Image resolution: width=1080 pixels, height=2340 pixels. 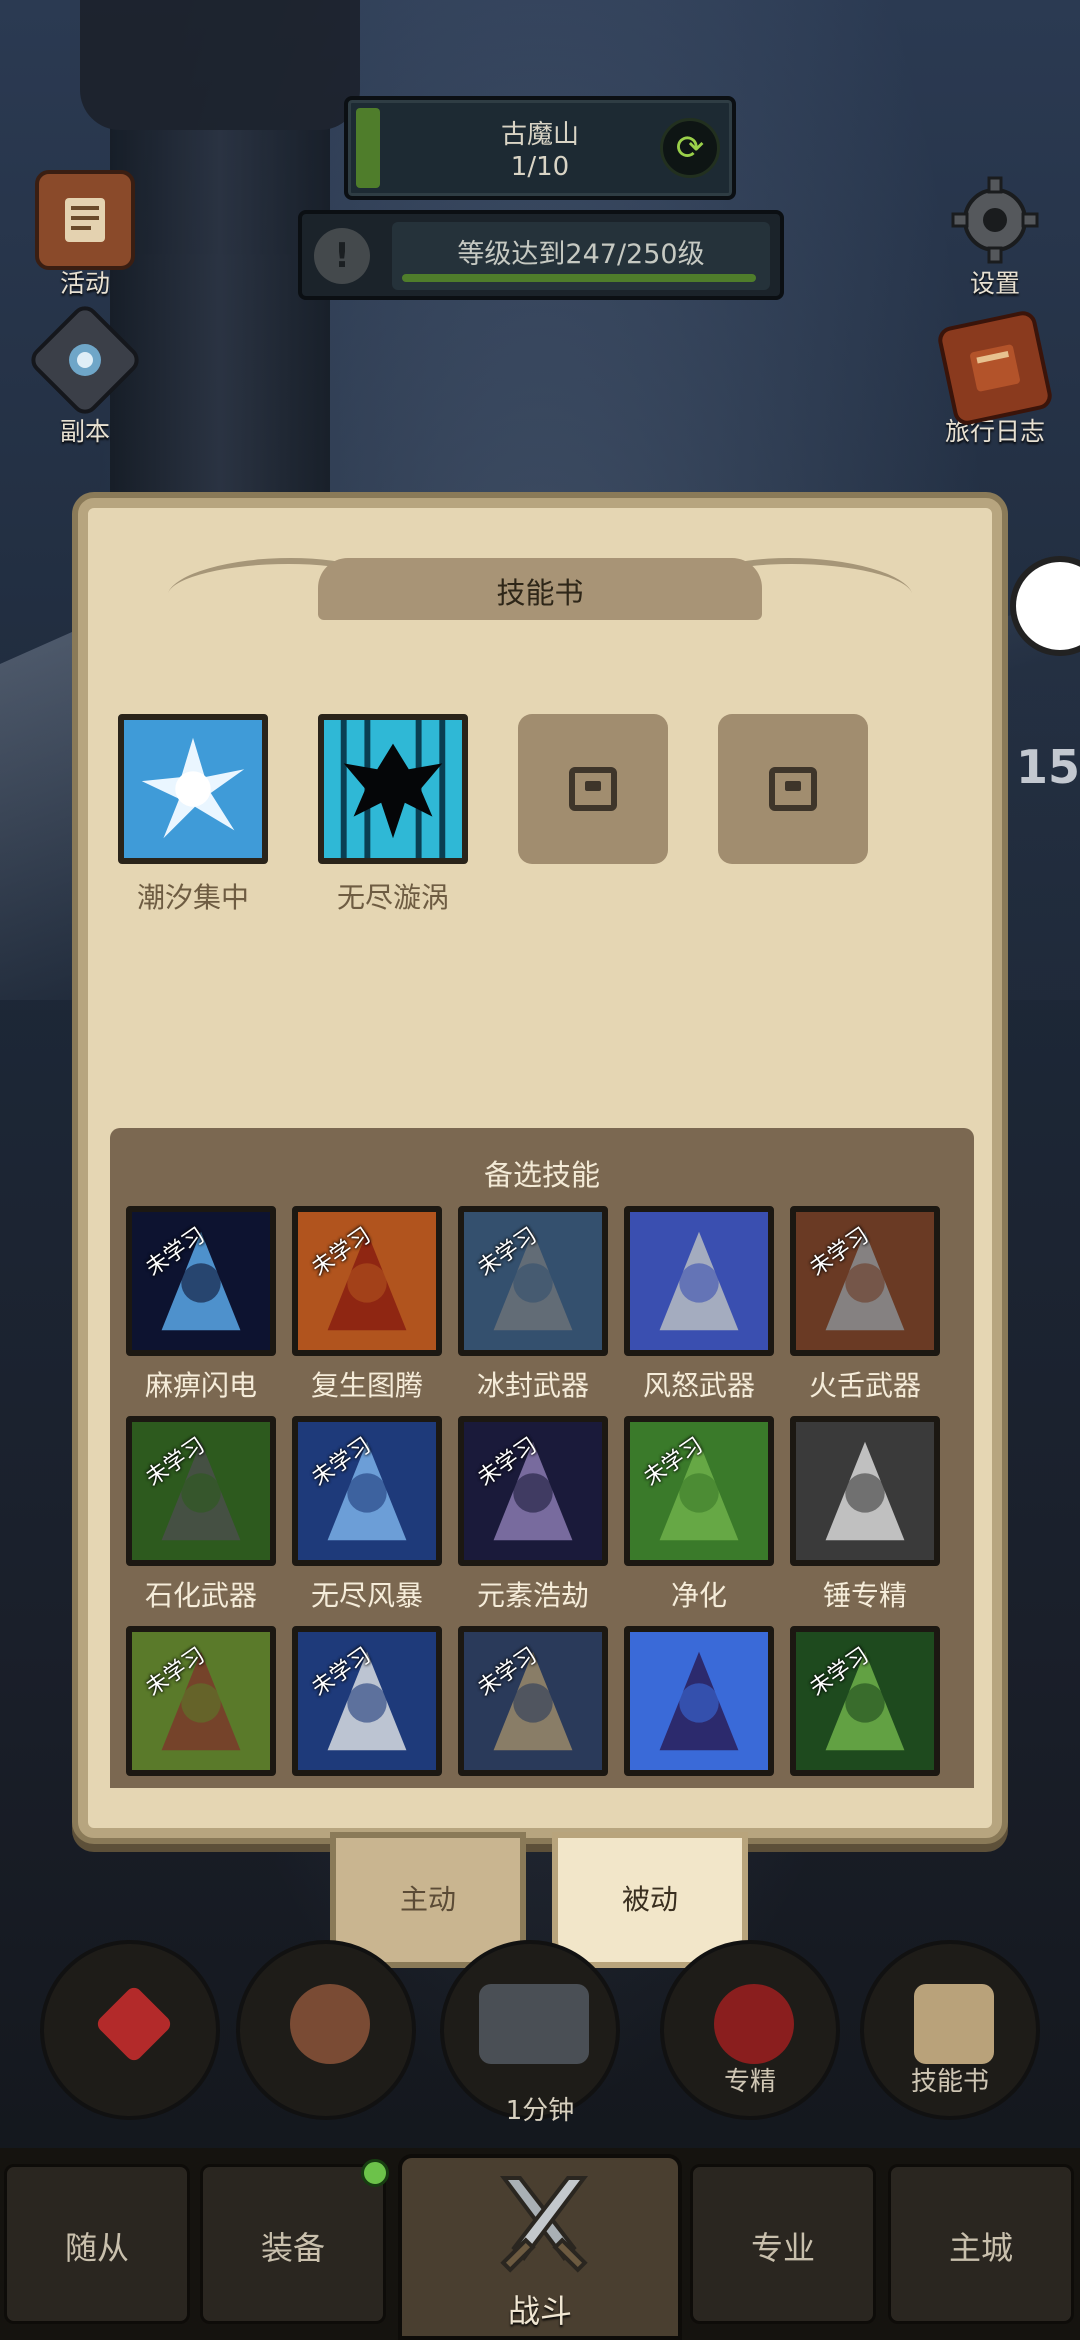 What do you see at coordinates (330, 2024) in the screenshot?
I see `bag-icon` at bounding box center [330, 2024].